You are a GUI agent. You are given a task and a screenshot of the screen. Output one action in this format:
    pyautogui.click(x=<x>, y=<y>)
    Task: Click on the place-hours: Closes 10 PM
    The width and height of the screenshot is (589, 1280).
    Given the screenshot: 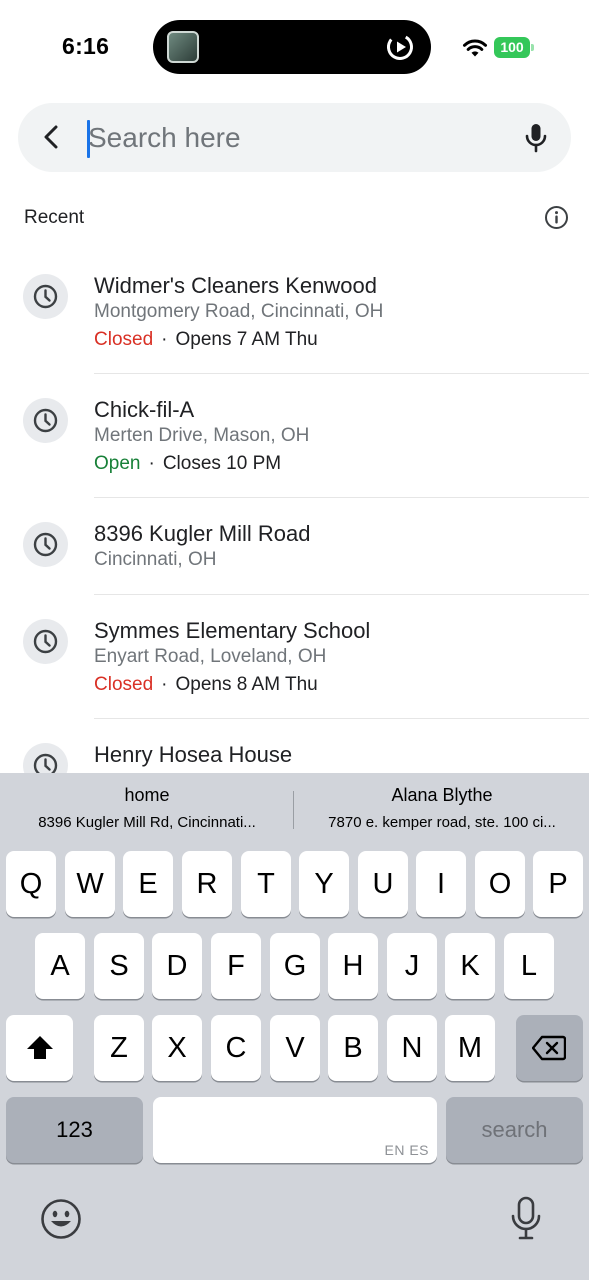 What is the action you would take?
    pyautogui.click(x=222, y=463)
    